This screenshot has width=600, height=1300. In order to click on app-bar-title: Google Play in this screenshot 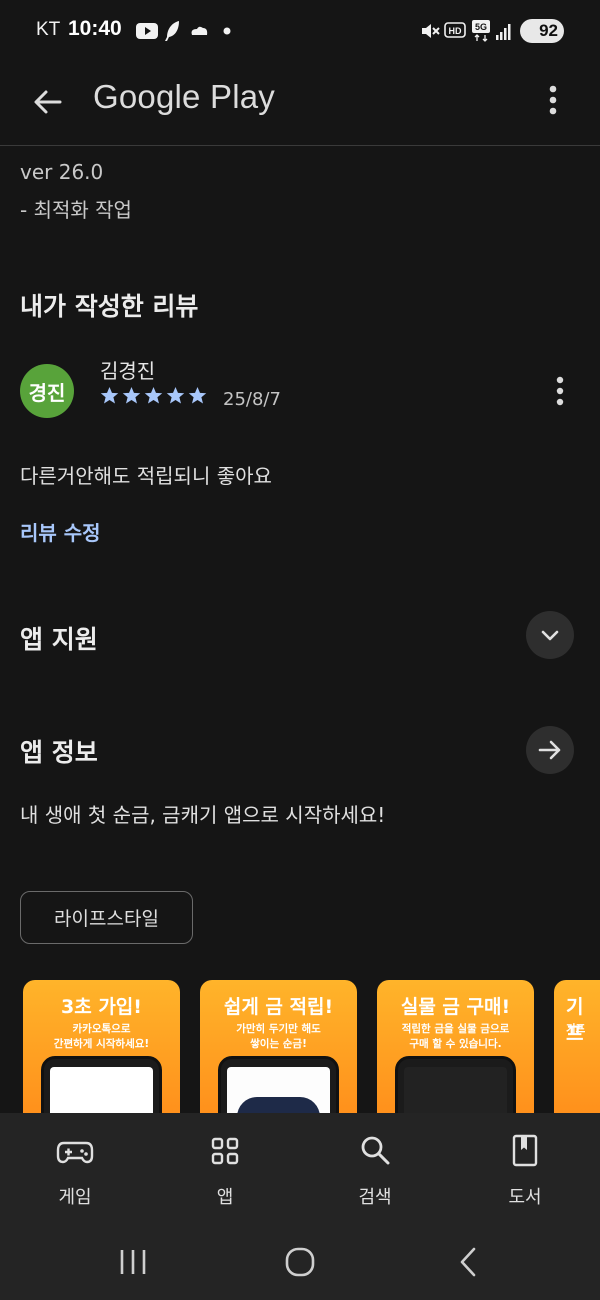, I will do `click(184, 96)`.